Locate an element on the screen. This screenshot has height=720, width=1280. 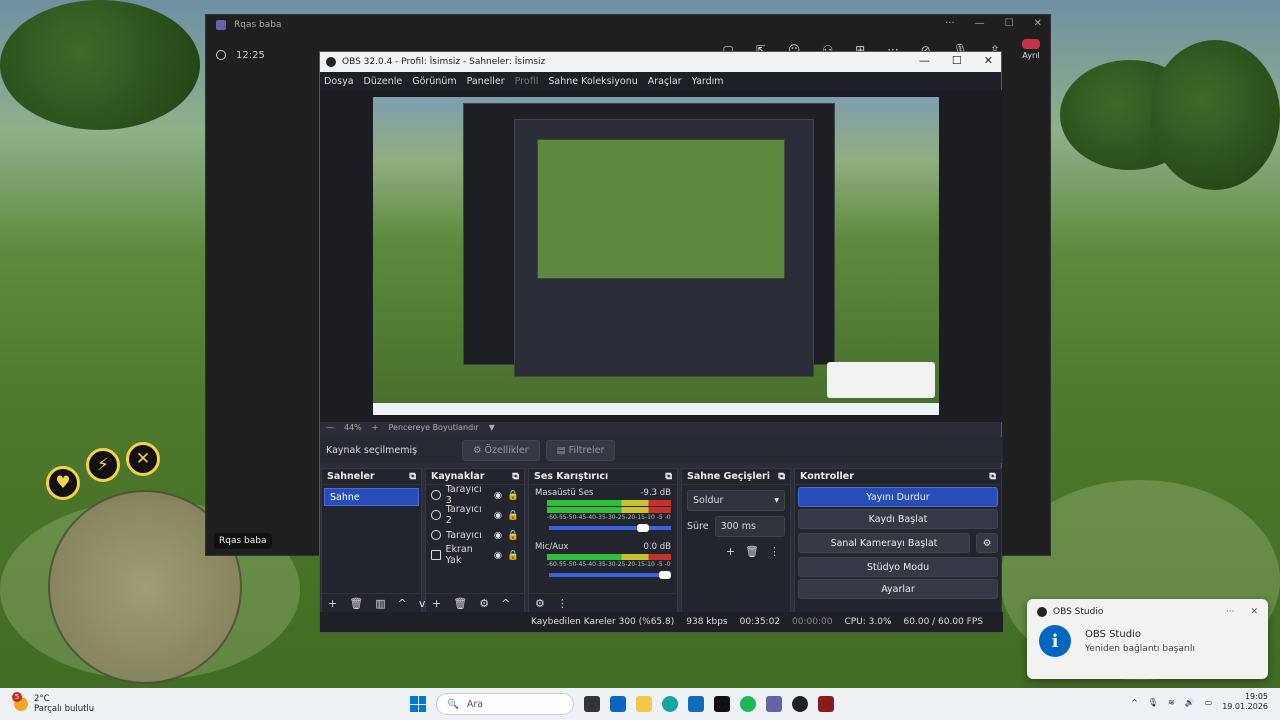
store-icon is located at coordinates (618, 704).